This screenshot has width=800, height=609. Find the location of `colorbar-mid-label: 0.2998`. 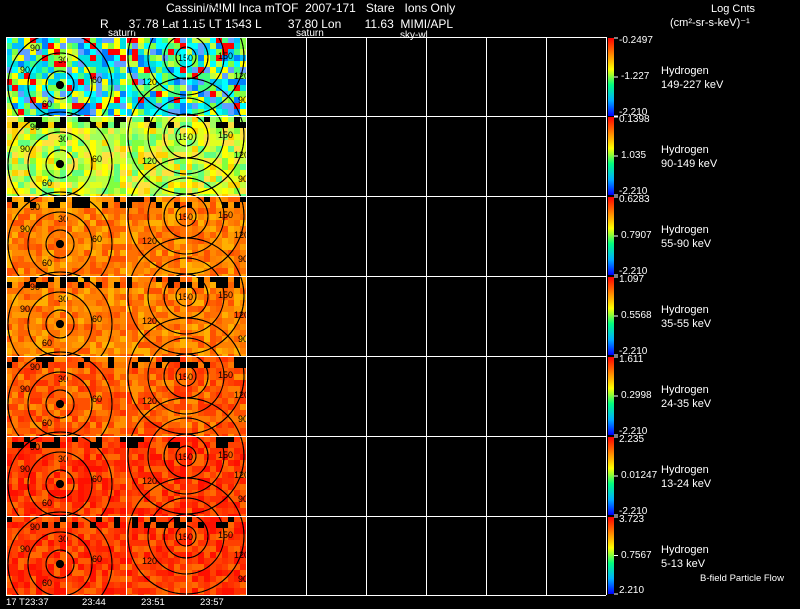

colorbar-mid-label: 0.2998 is located at coordinates (636, 395).